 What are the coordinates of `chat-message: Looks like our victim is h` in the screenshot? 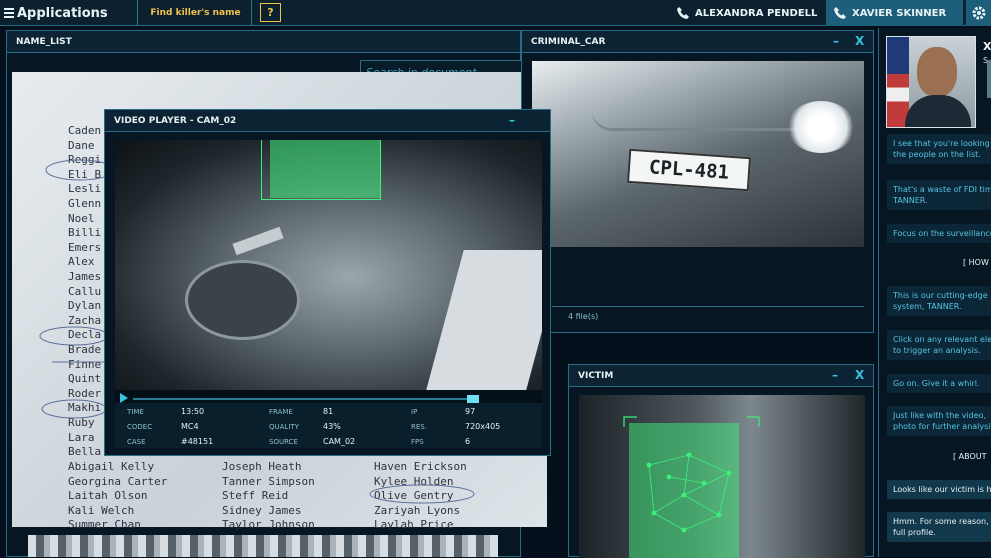 It's located at (939, 489).